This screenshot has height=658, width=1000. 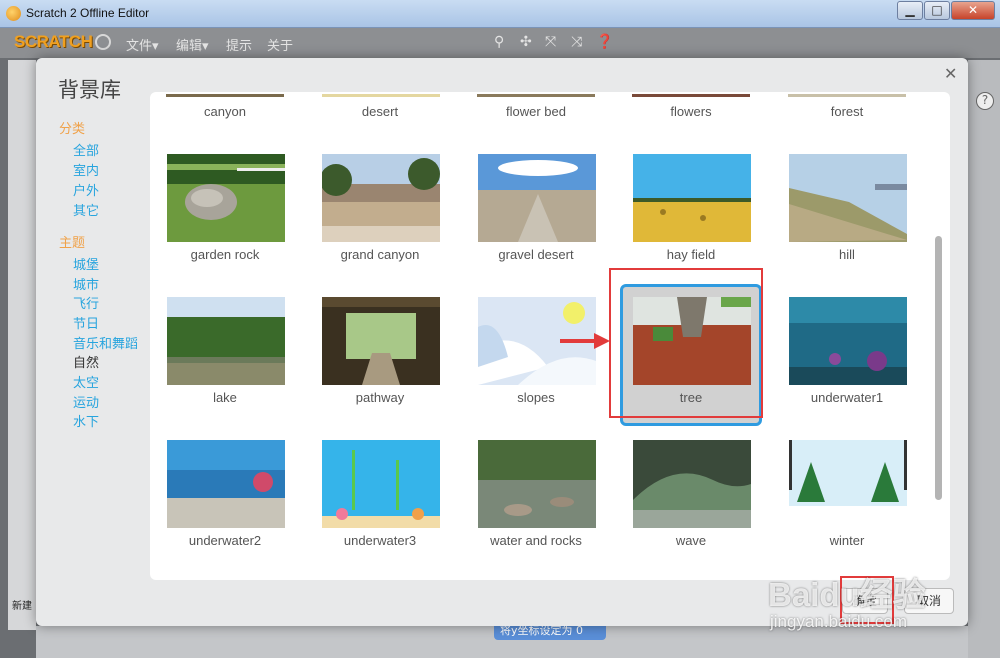 What do you see at coordinates (225, 111) in the screenshot?
I see `sprite-label-canyon: canyon` at bounding box center [225, 111].